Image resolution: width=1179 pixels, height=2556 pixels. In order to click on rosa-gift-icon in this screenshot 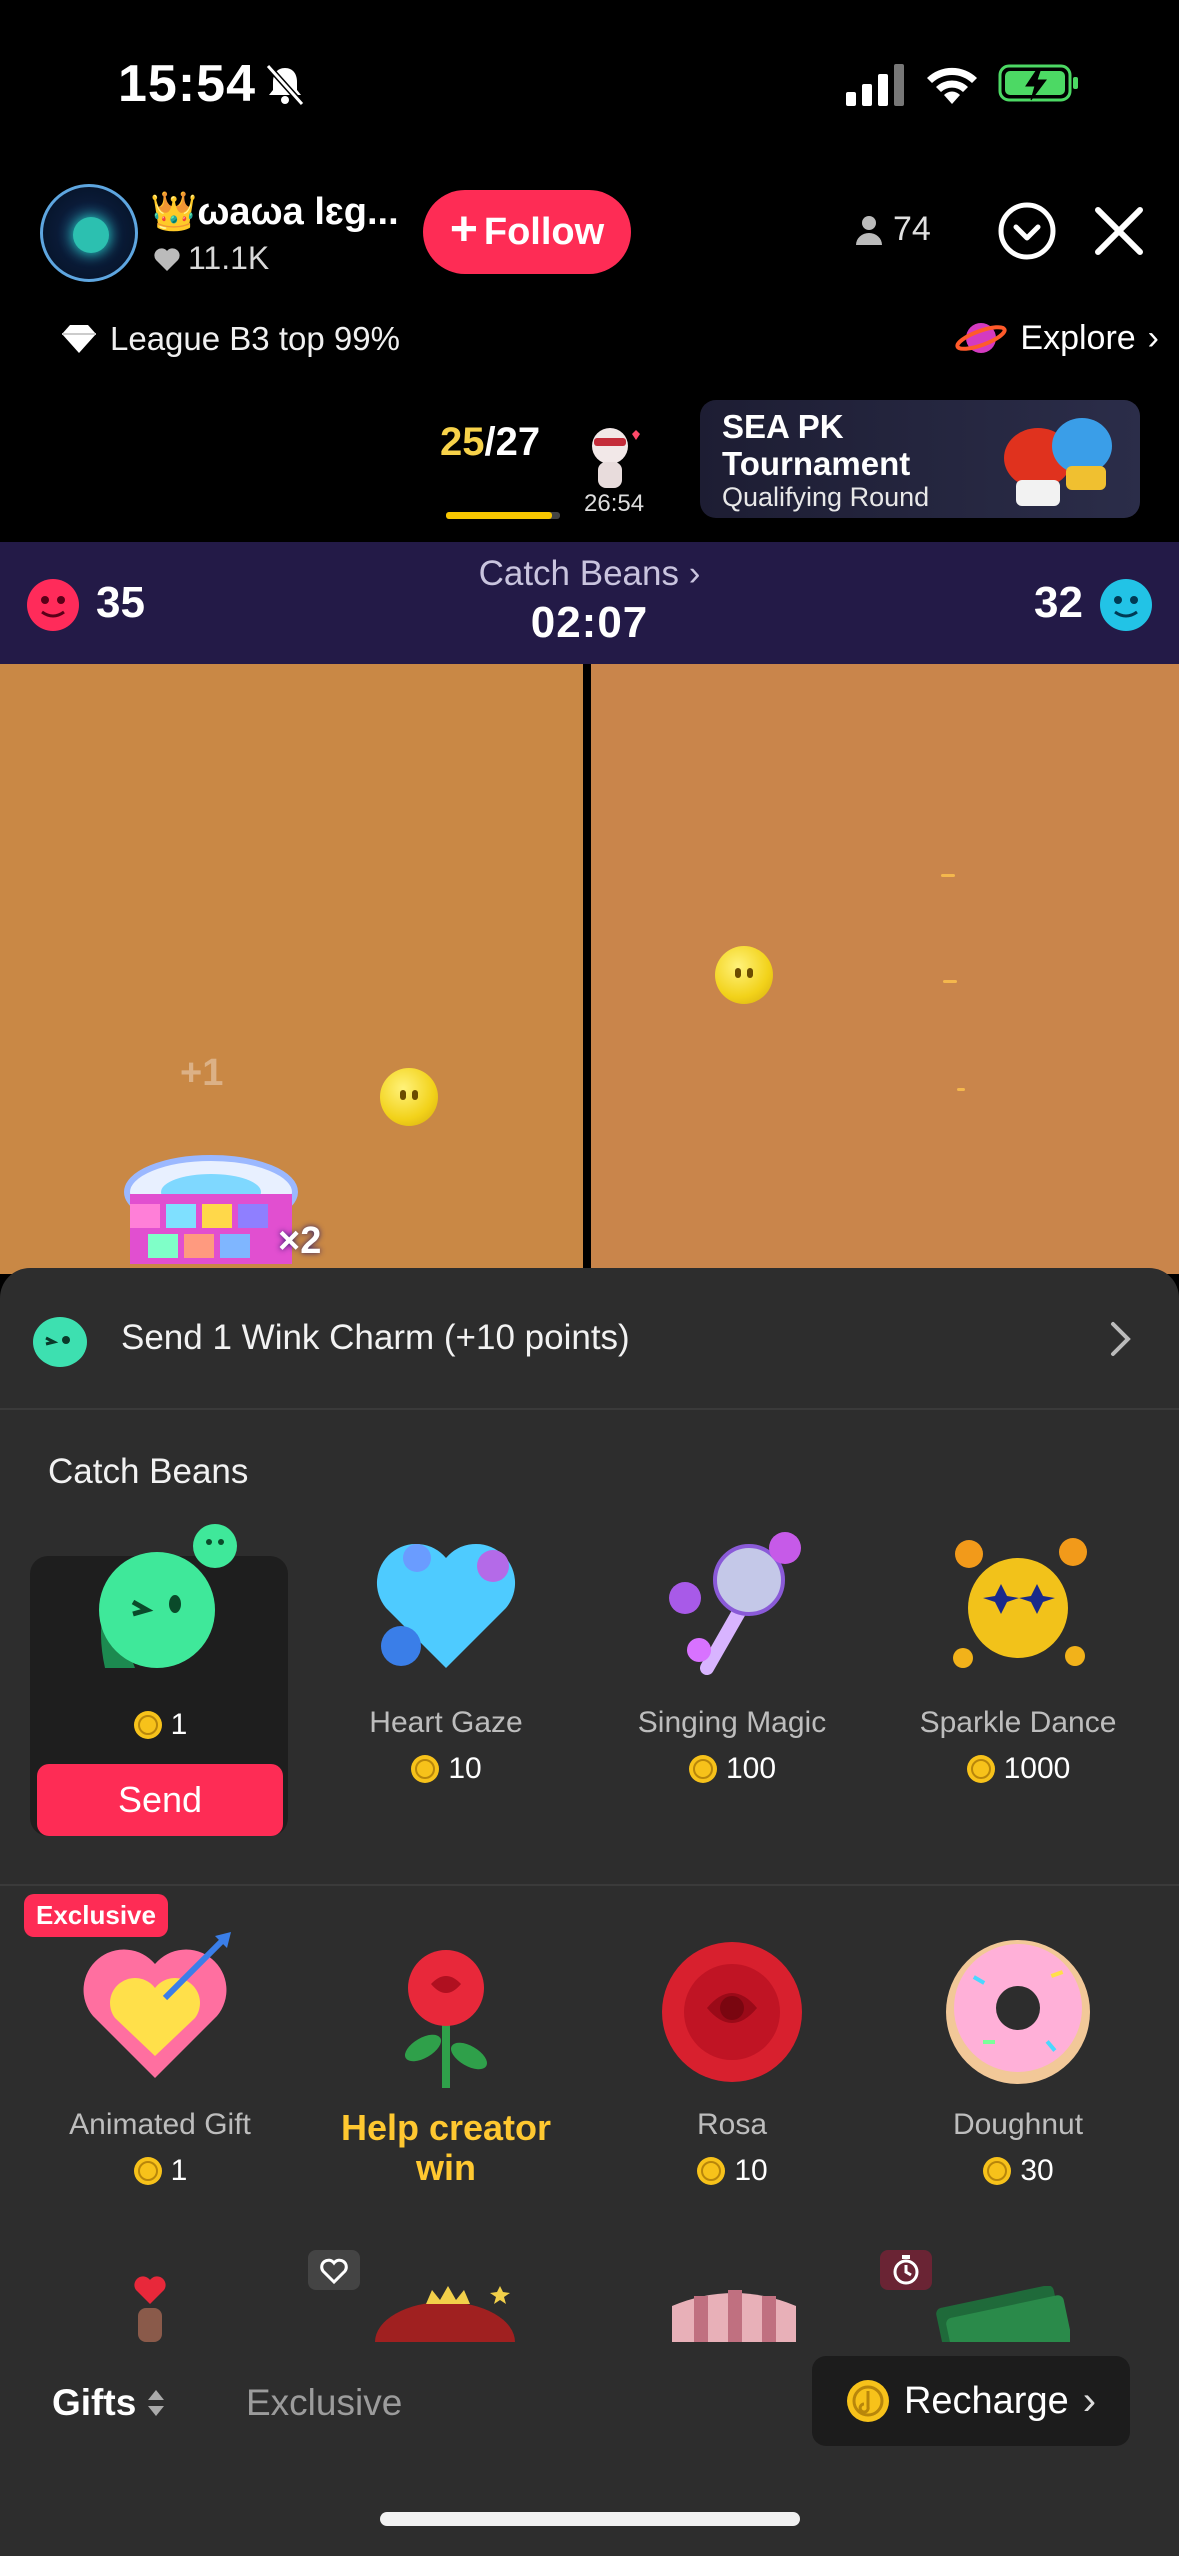, I will do `click(732, 2012)`.